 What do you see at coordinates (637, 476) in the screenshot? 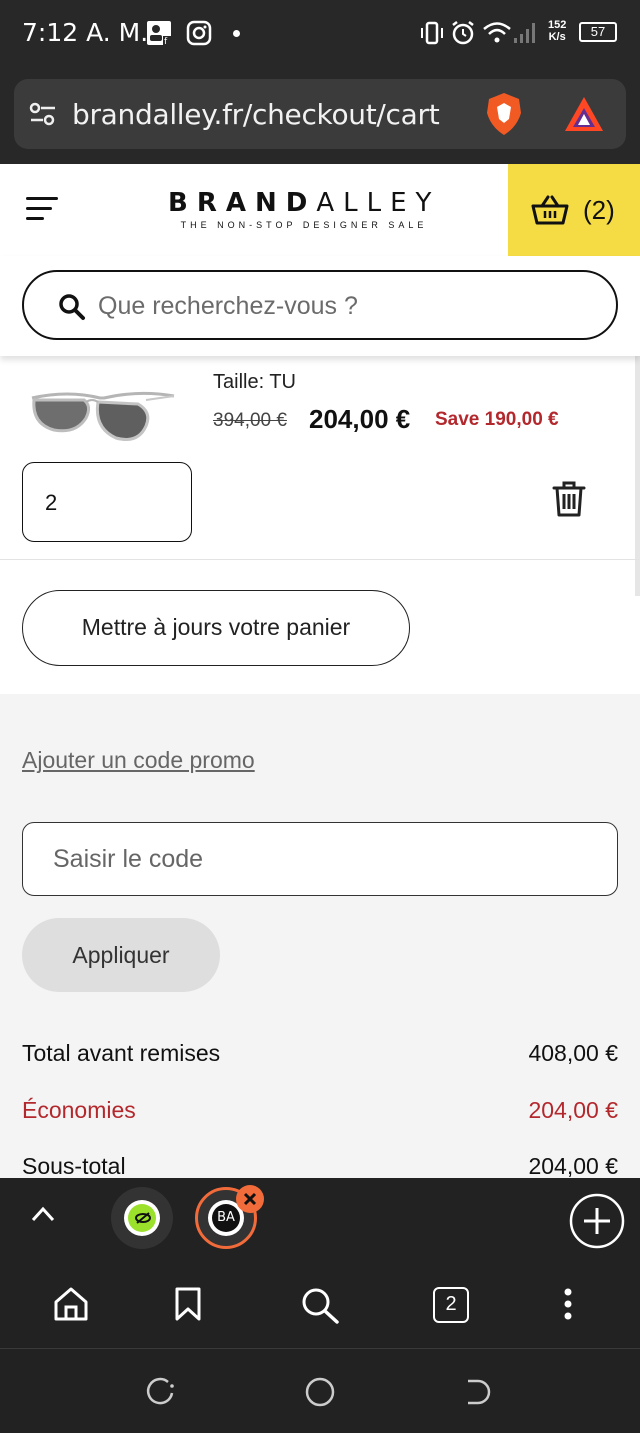
I see `page-scrollbar` at bounding box center [637, 476].